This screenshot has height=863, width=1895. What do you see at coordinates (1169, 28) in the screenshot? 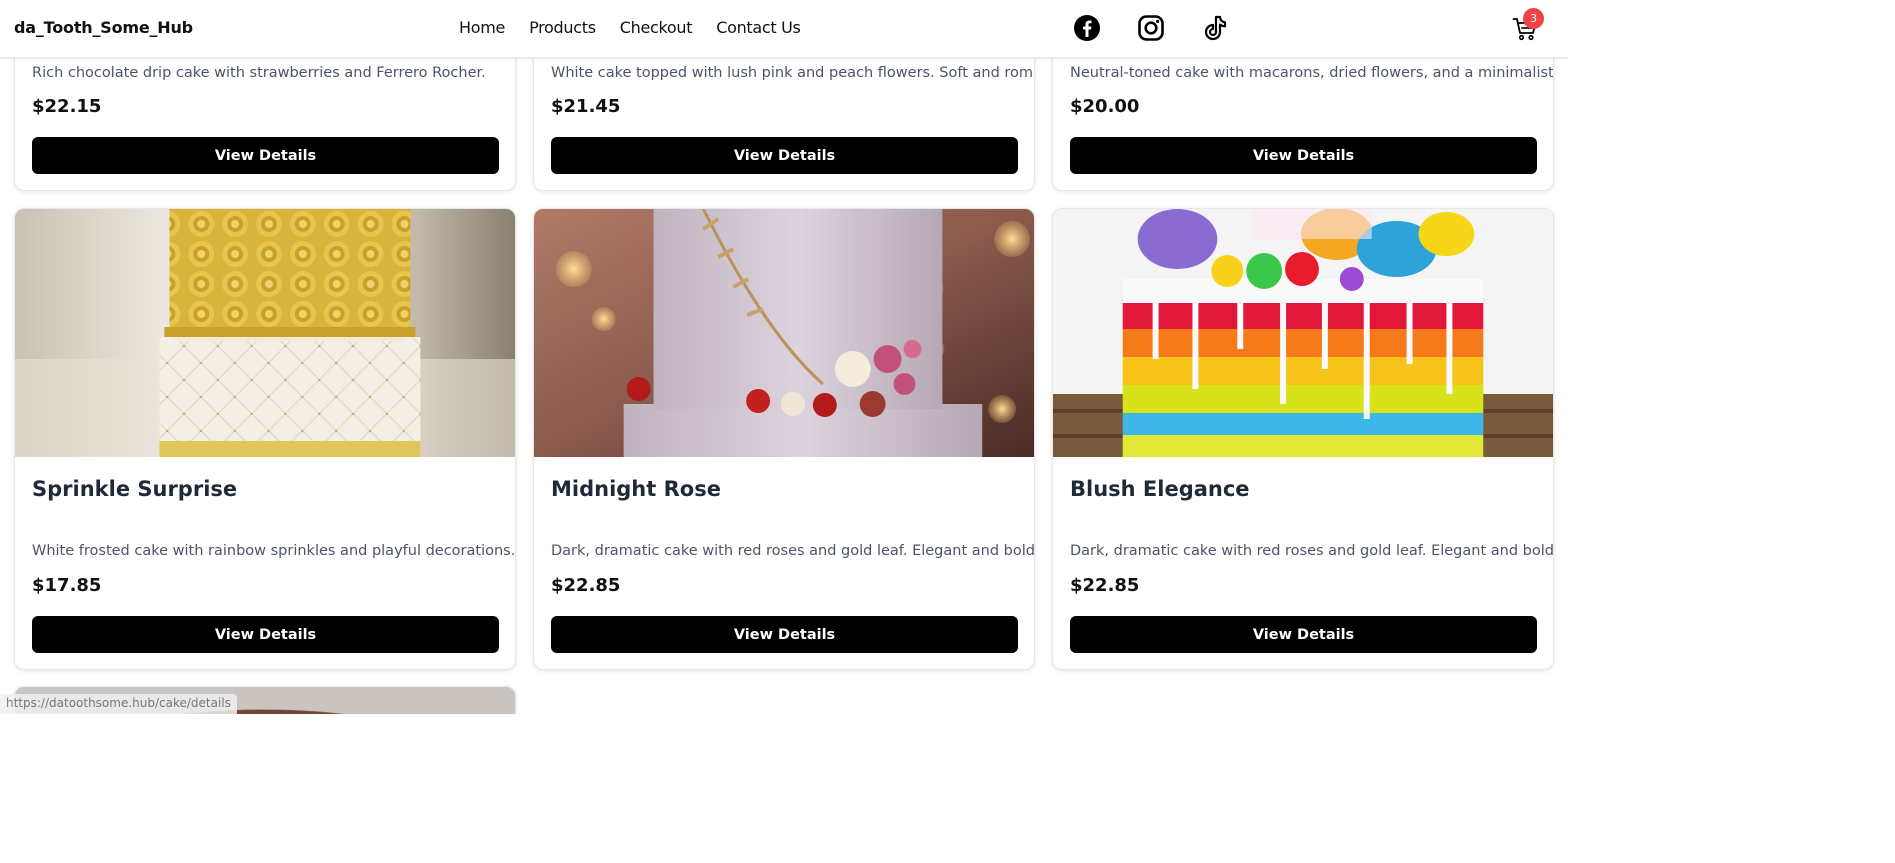
I see `social-links` at bounding box center [1169, 28].